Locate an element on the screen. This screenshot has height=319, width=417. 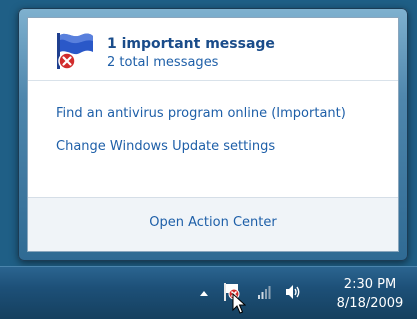
important-message-count: 1 important message is located at coordinates (191, 44).